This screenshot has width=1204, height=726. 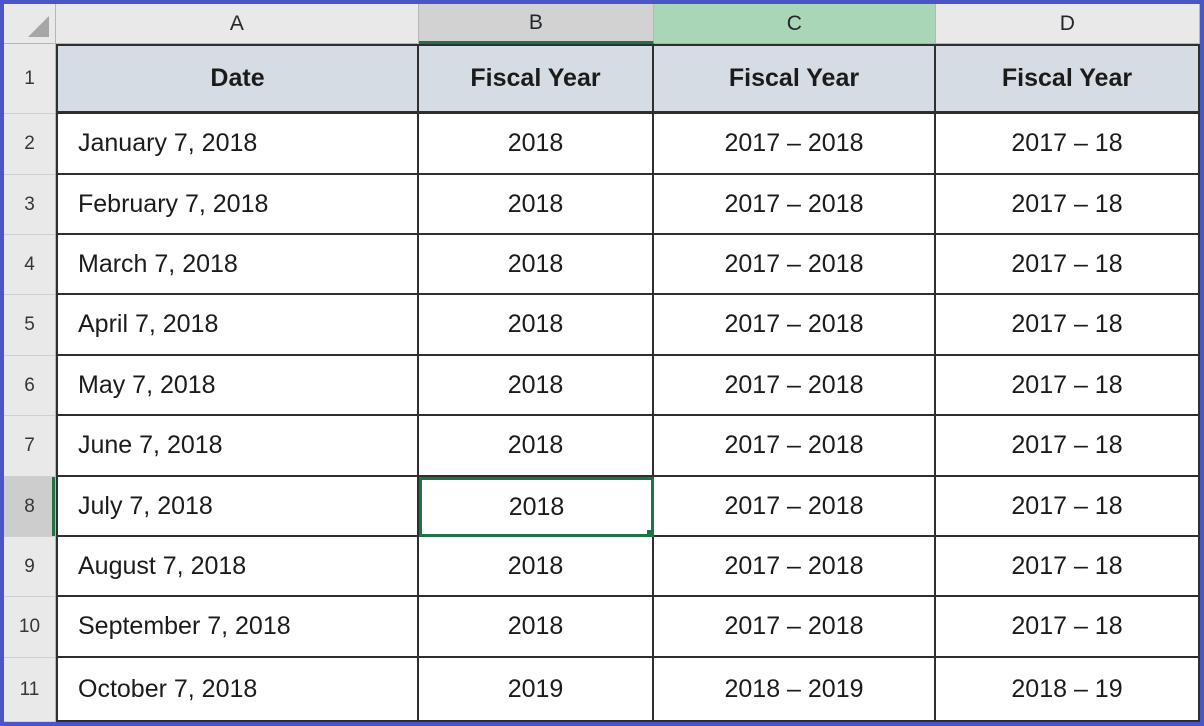 What do you see at coordinates (795, 265) in the screenshot?
I see `cell-c4: 2017 – 2018` at bounding box center [795, 265].